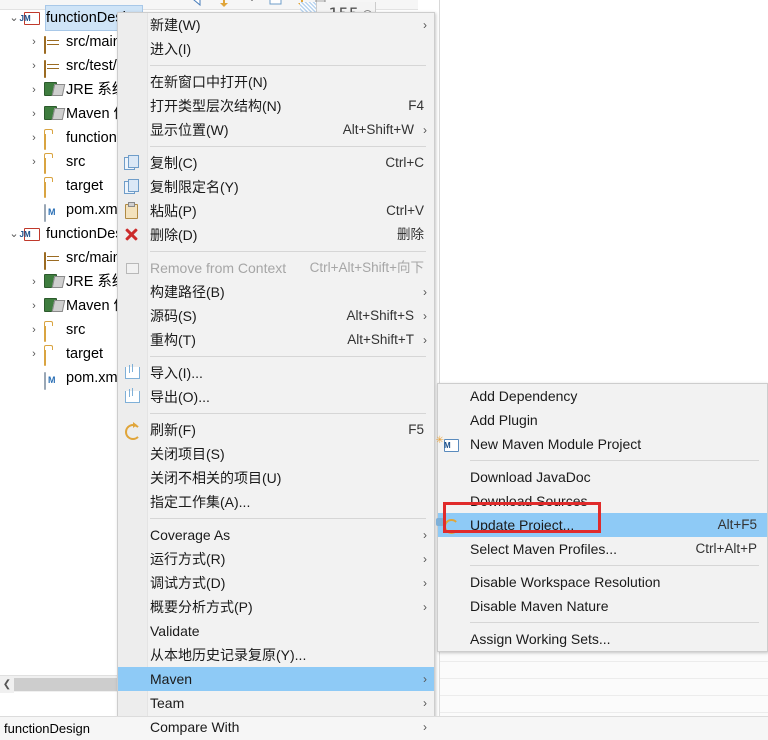 This screenshot has width=768, height=740. I want to click on menu-item-shortcut: Alt+Shift+S, so click(380, 315).